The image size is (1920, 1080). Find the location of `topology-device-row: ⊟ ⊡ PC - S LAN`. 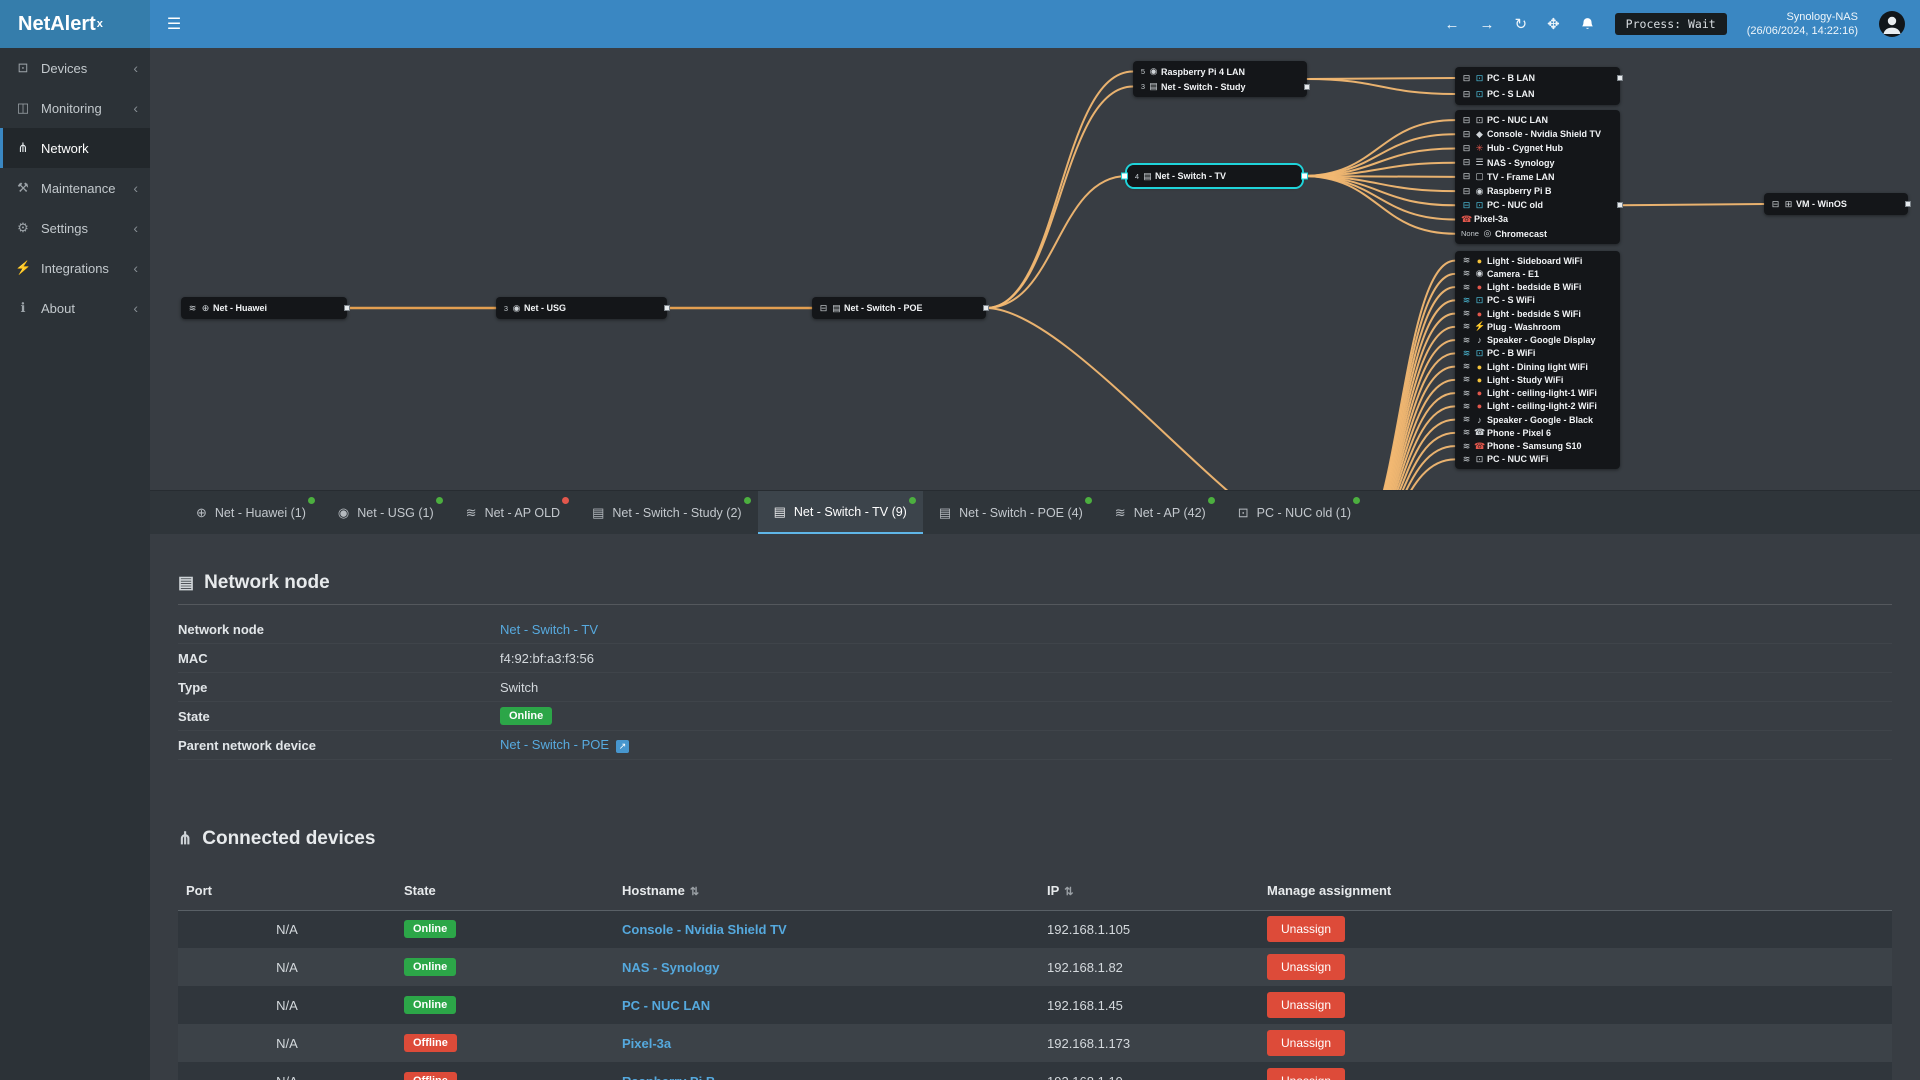

topology-device-row: ⊟ ⊡ PC - S LAN is located at coordinates (1537, 94).